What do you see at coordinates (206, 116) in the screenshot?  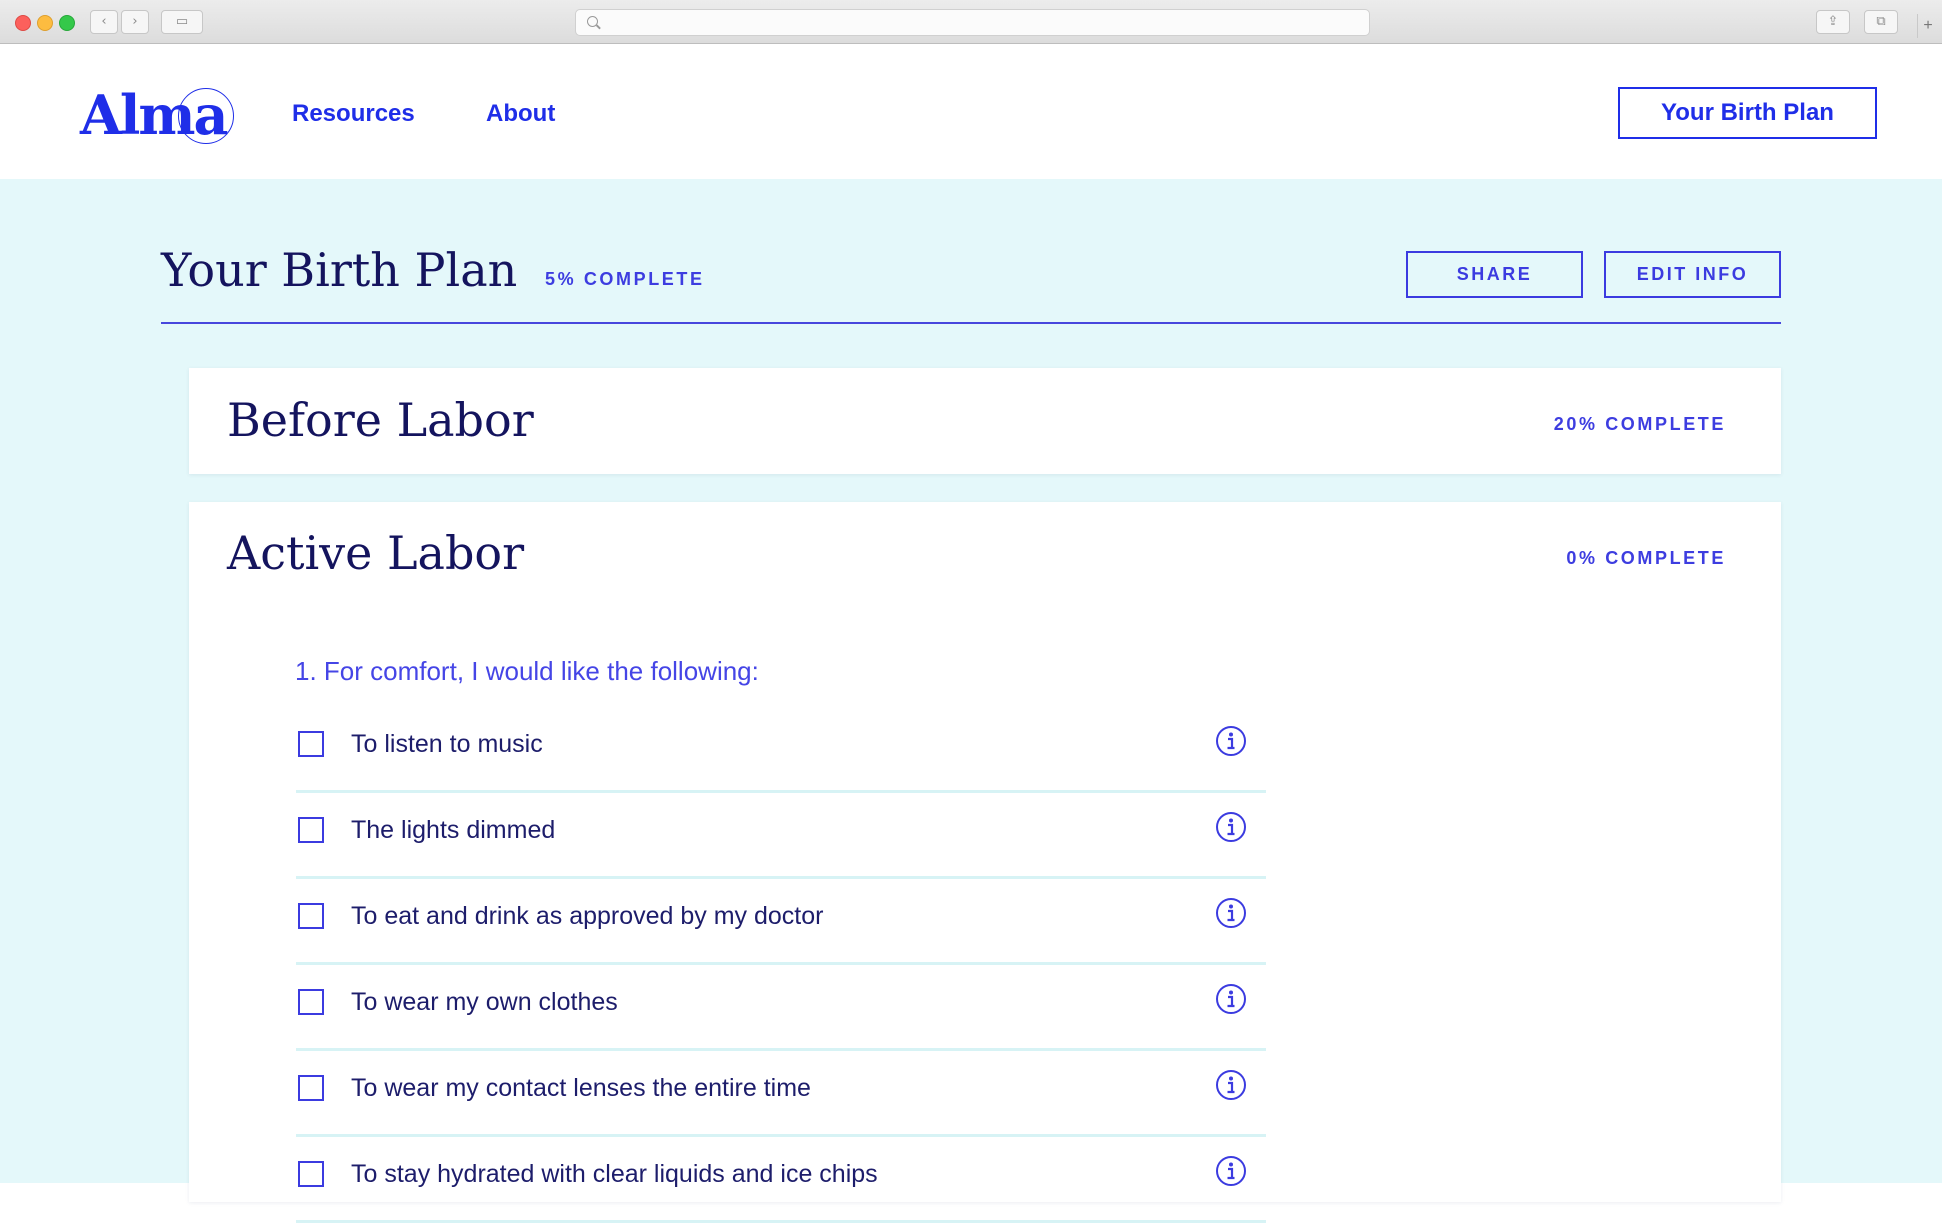 I see `logo-ring` at bounding box center [206, 116].